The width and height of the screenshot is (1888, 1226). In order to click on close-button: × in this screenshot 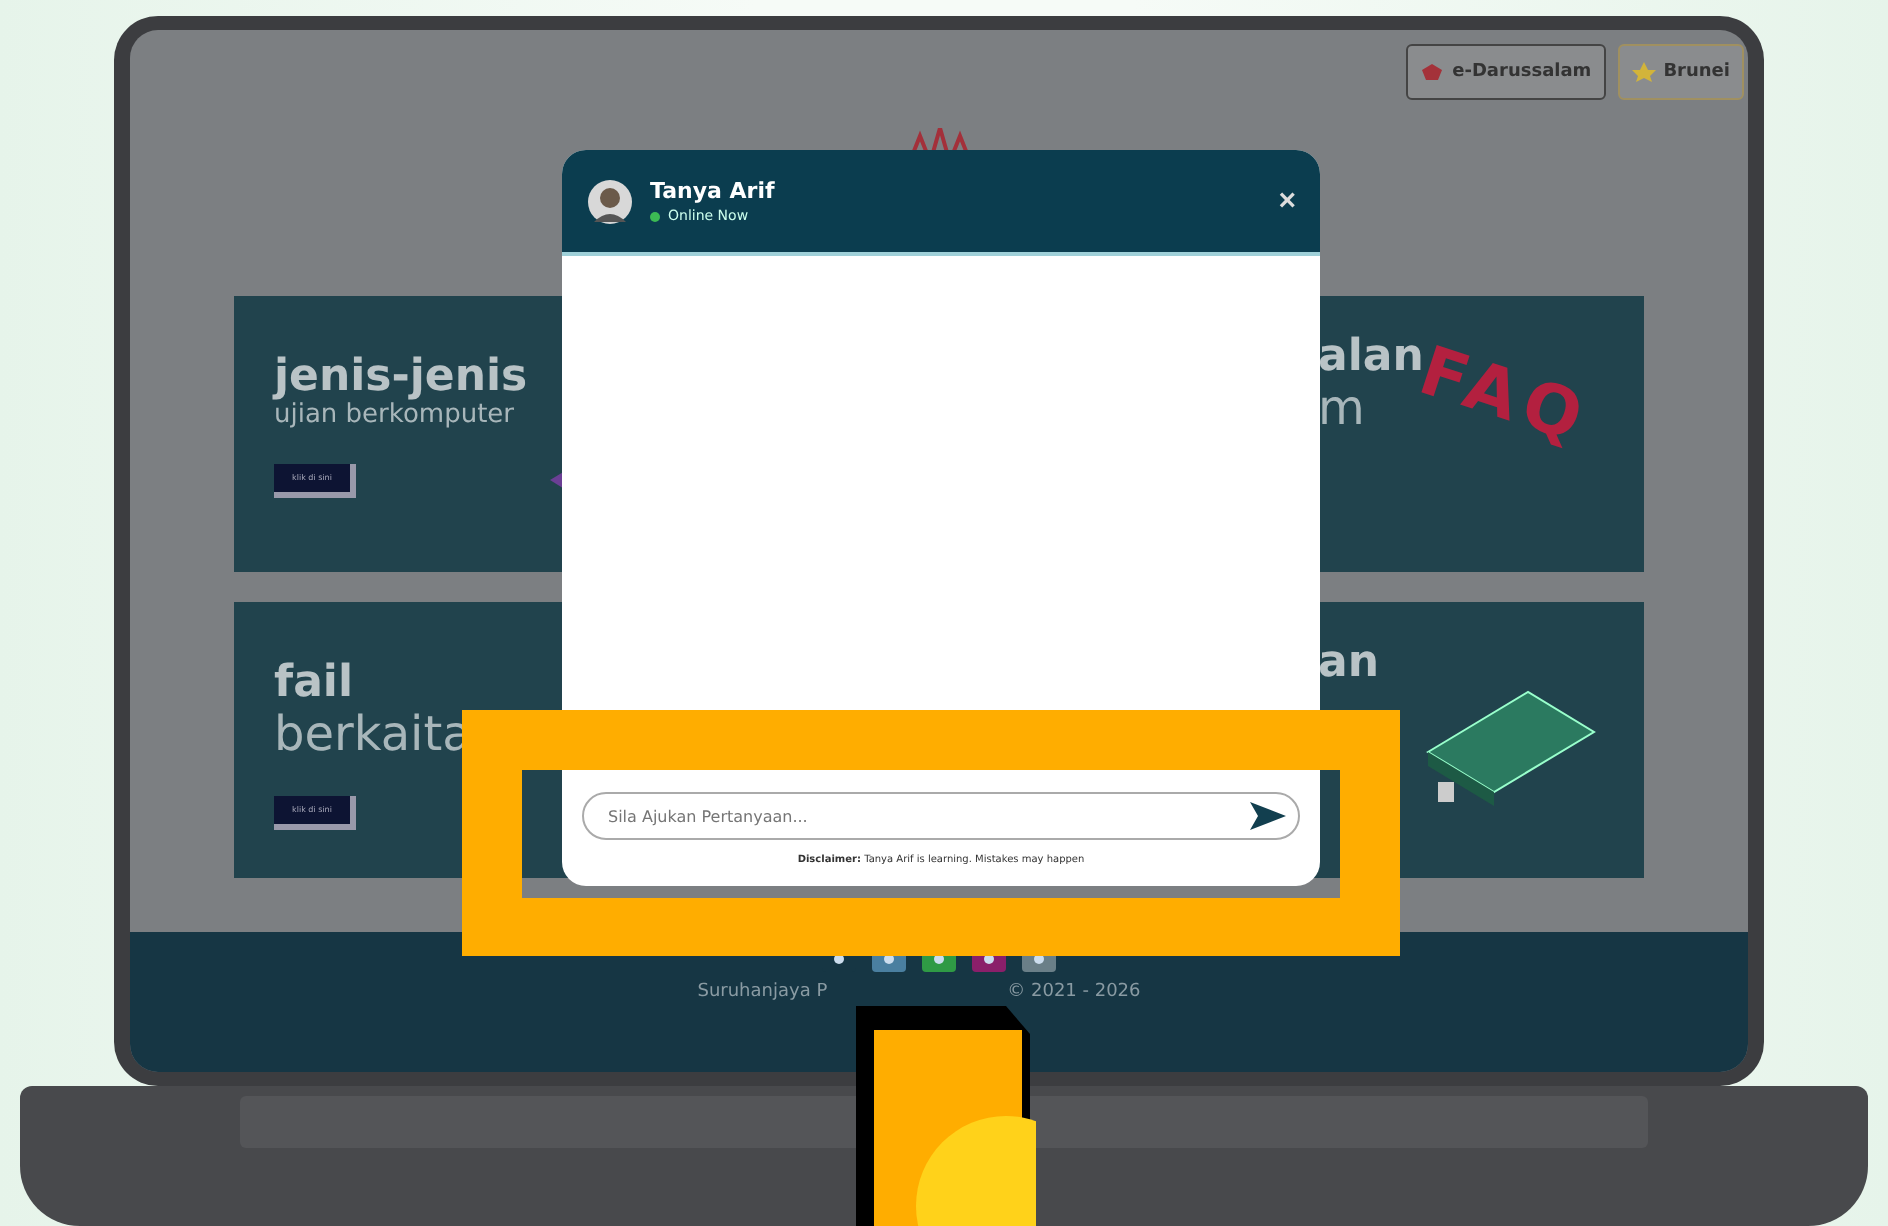, I will do `click(1287, 201)`.